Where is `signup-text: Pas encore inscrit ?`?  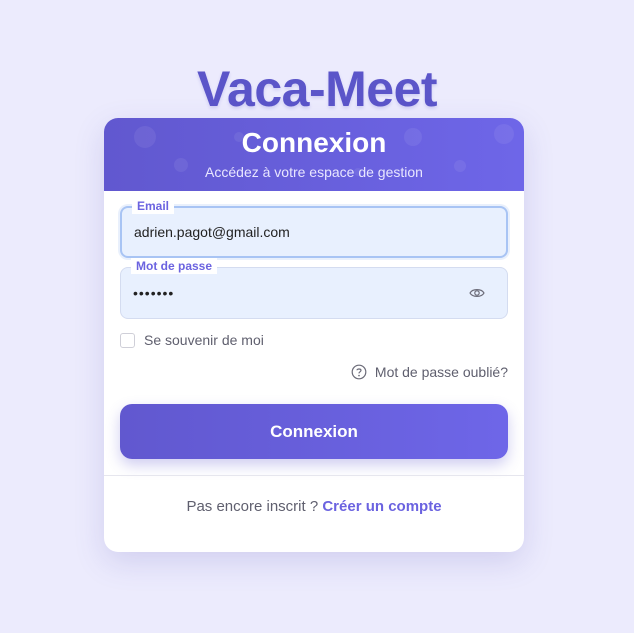 signup-text: Pas encore inscrit ? is located at coordinates (252, 506).